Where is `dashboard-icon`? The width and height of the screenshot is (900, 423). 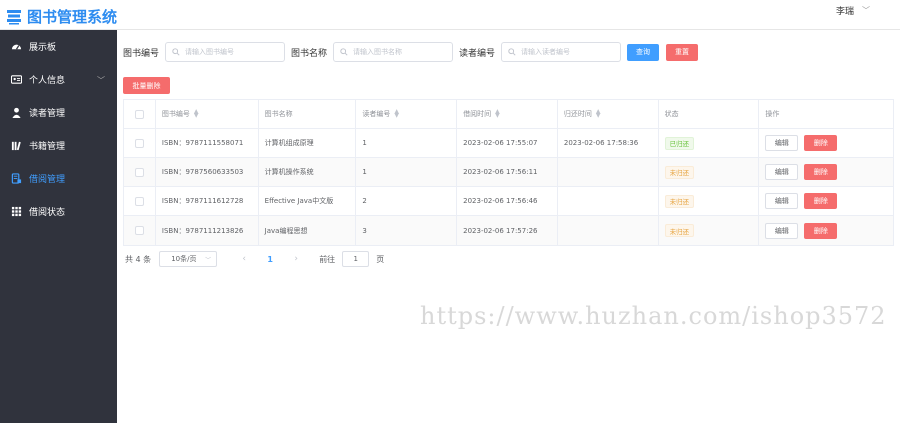
dashboard-icon is located at coordinates (16, 47).